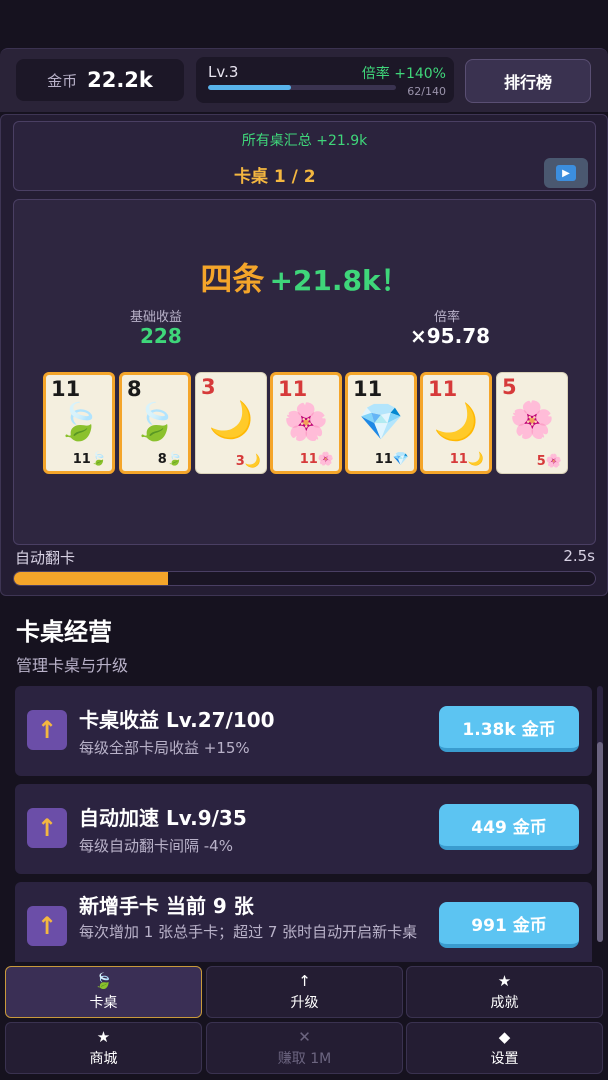 The image size is (608, 1080). Describe the element at coordinates (304, 578) in the screenshot. I see `auto-flip-progress-bar` at that location.